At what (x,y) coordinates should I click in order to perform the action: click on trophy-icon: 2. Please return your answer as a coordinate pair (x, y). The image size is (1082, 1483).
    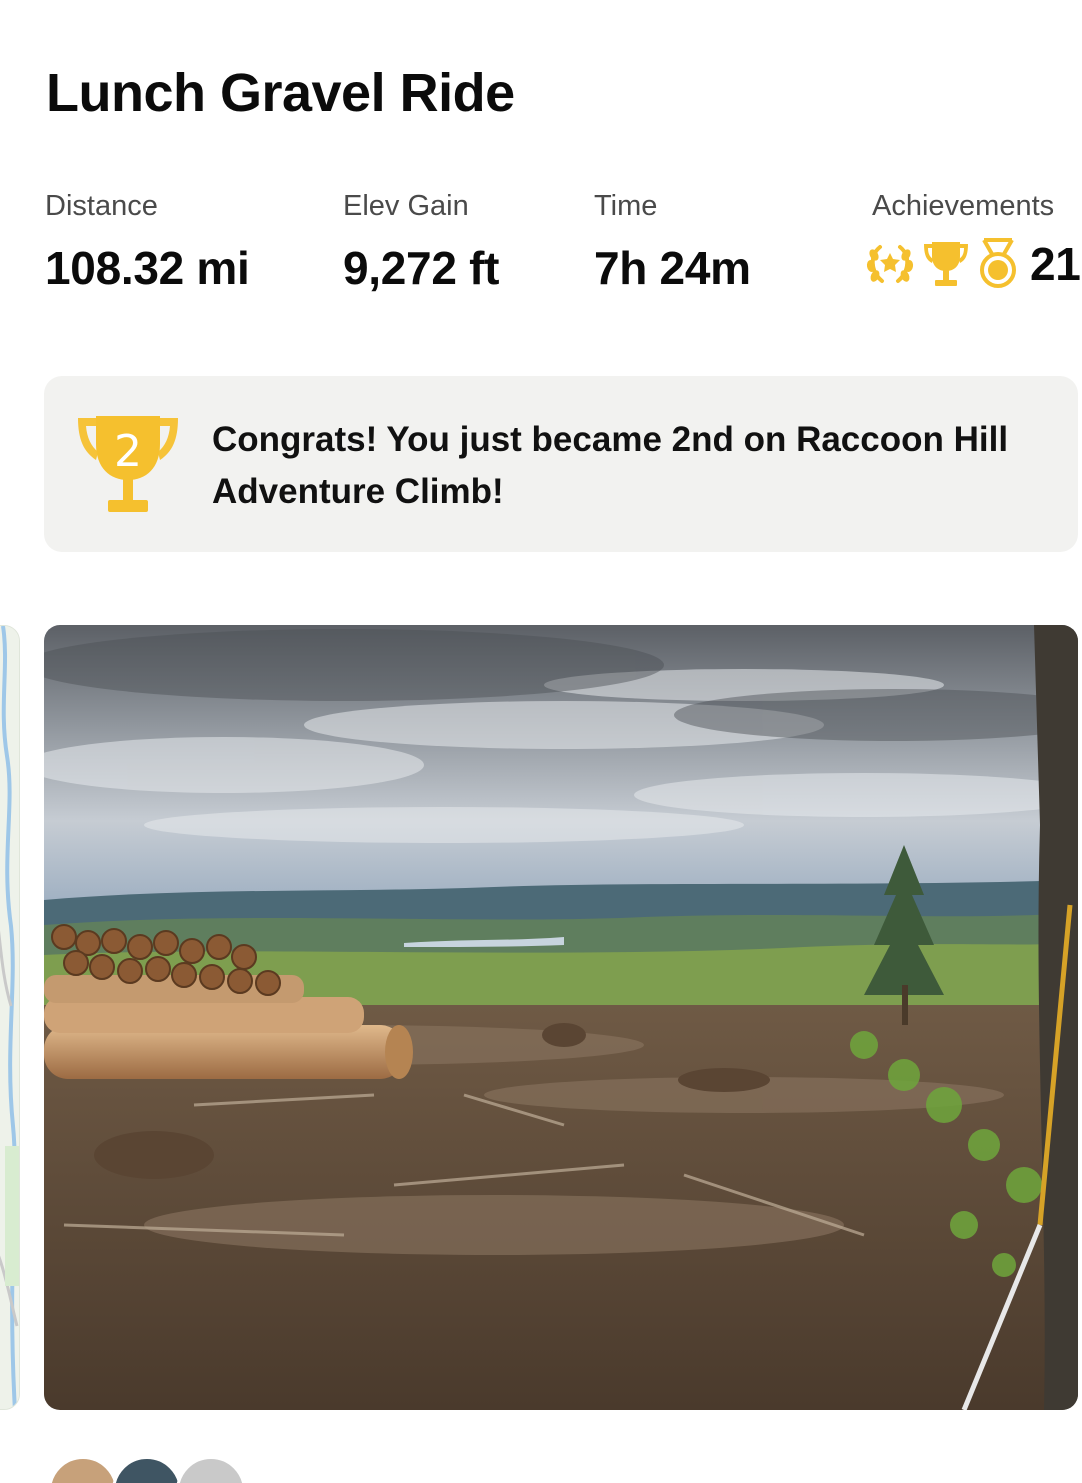
    Looking at the image, I should click on (128, 466).